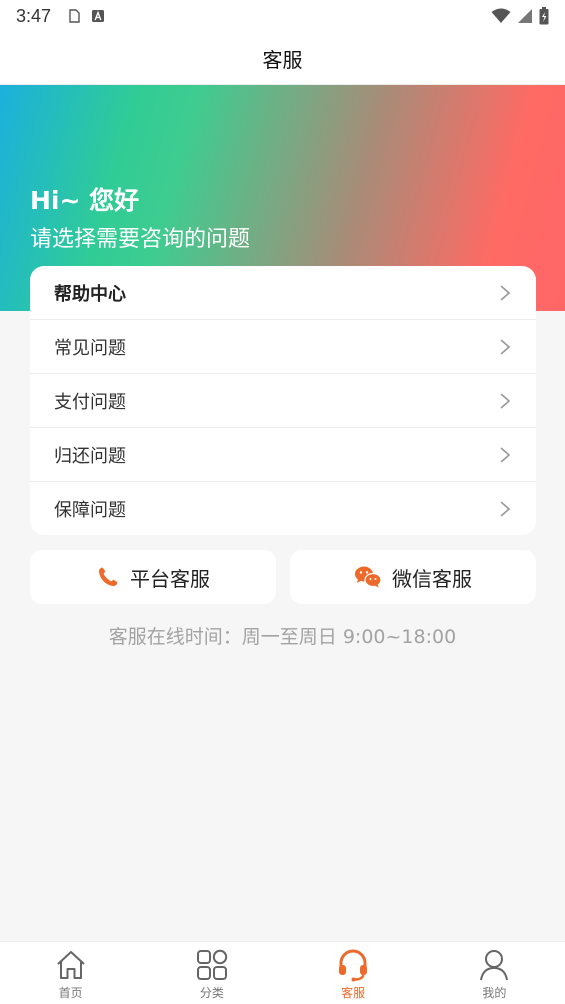  I want to click on page-title: 客服, so click(282, 59).